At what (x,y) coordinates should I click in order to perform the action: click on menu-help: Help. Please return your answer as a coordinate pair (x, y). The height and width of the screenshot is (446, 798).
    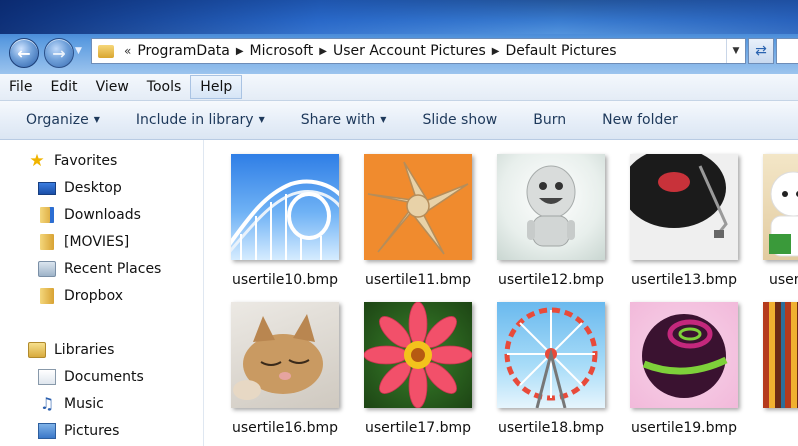
    Looking at the image, I should click on (216, 87).